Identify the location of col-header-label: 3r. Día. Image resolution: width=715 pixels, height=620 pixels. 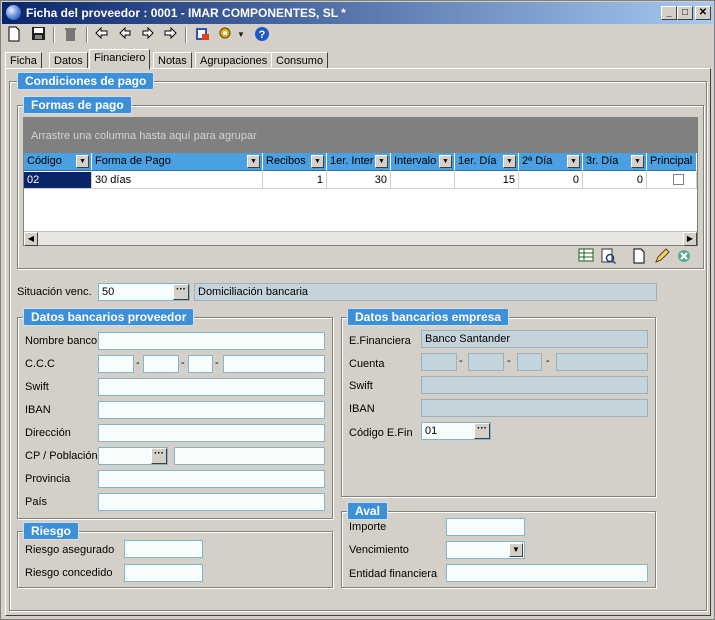
(602, 161).